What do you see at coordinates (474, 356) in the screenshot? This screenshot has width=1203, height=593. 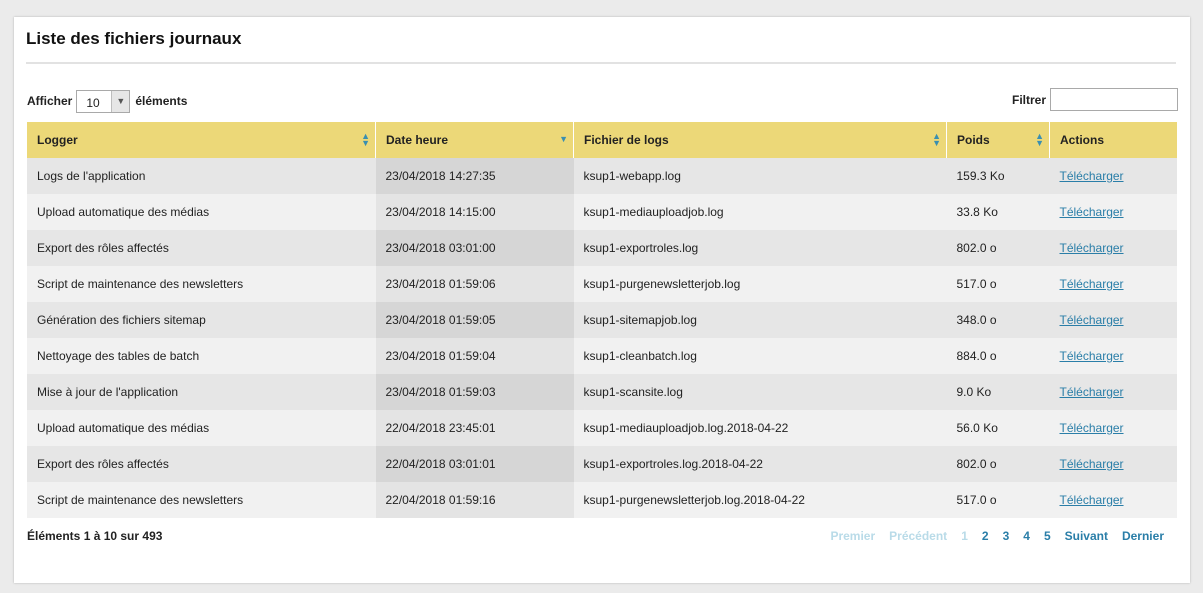 I see `cell-date: 23/04/2018 01:59:04` at bounding box center [474, 356].